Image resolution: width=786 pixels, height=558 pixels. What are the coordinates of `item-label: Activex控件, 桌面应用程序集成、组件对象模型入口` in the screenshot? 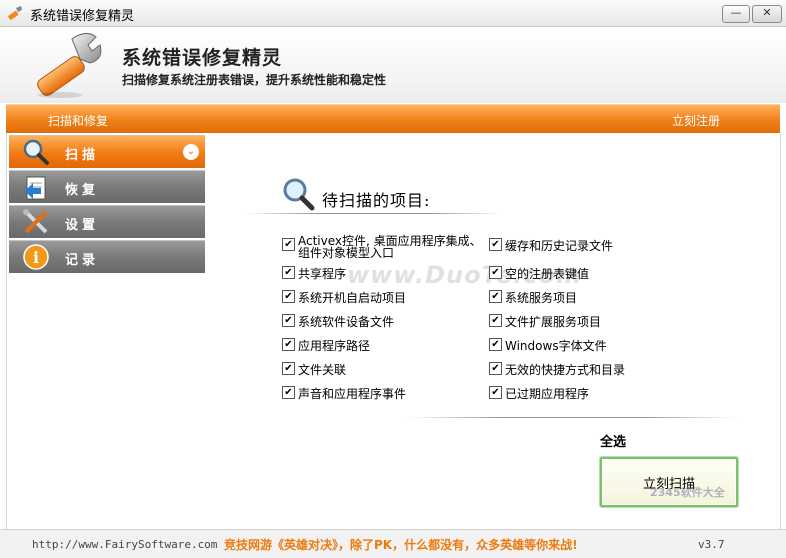 It's located at (390, 247).